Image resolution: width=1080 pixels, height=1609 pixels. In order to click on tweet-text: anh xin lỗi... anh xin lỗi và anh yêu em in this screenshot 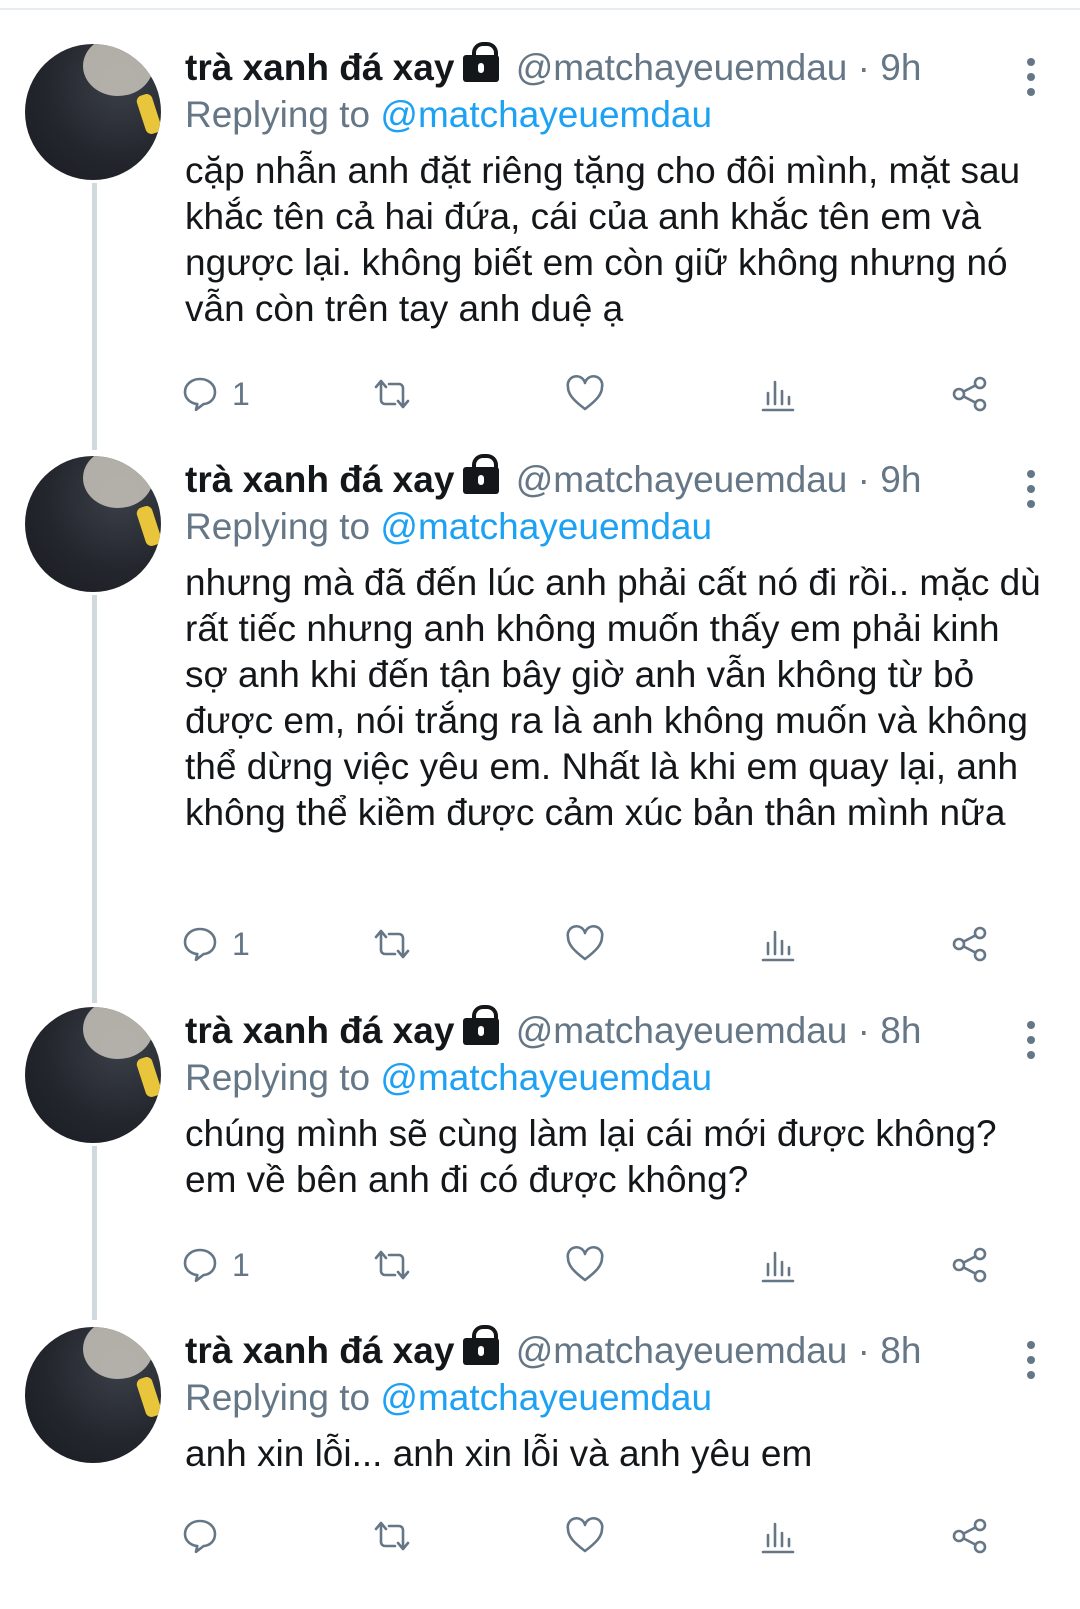, I will do `click(499, 1453)`.